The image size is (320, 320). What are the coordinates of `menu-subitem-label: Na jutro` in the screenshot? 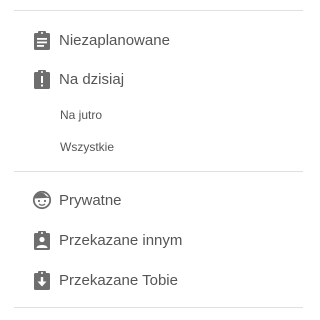 It's located at (81, 115).